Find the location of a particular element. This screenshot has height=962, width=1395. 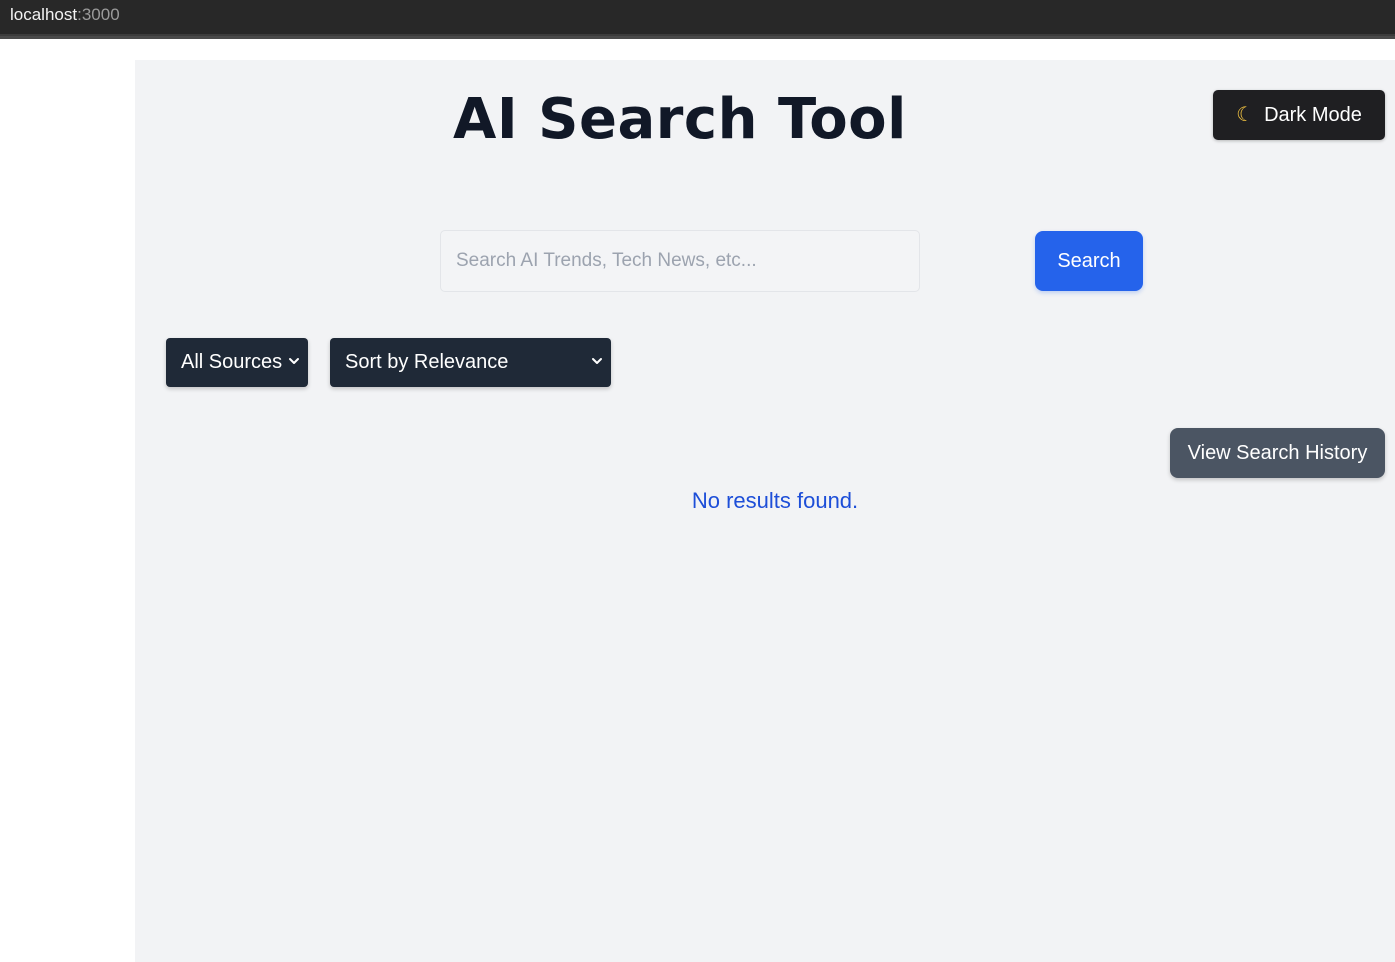

source-filter-select: All Sources is located at coordinates (237, 362).